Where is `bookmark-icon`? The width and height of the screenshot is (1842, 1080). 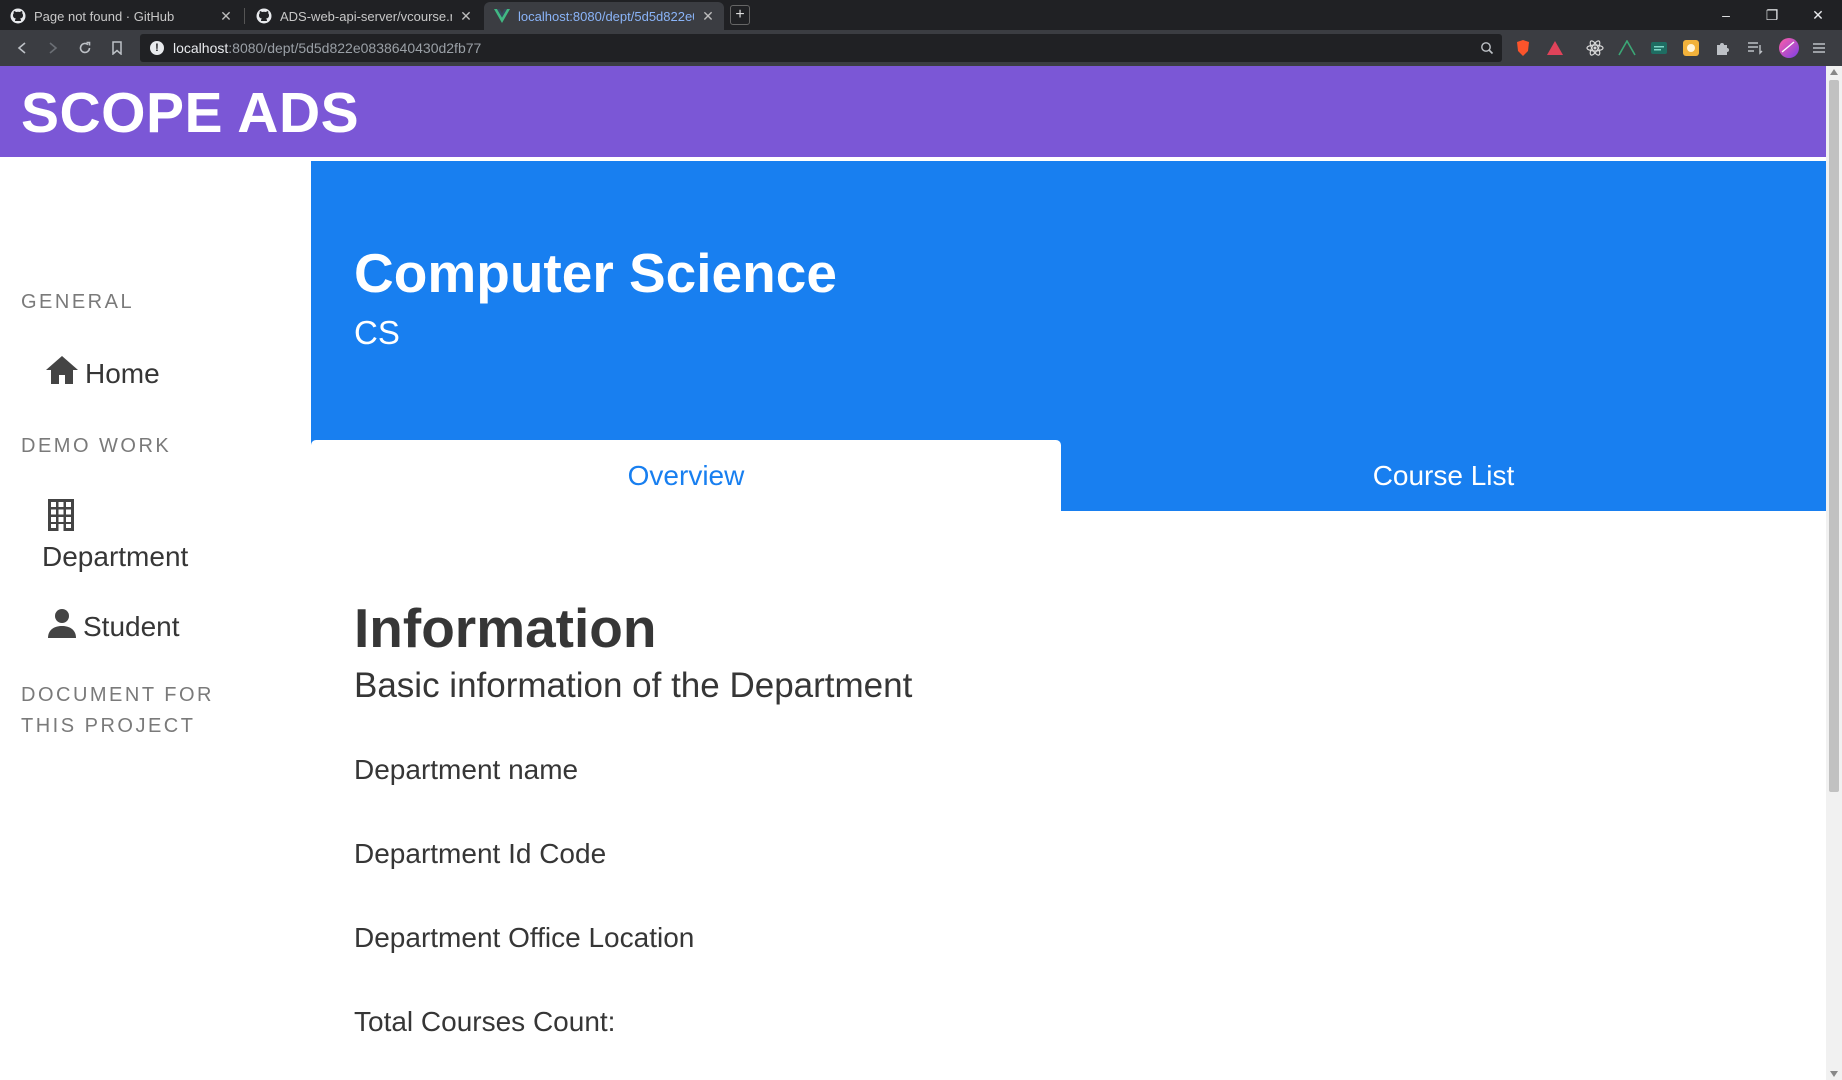
bookmark-icon is located at coordinates (117, 48).